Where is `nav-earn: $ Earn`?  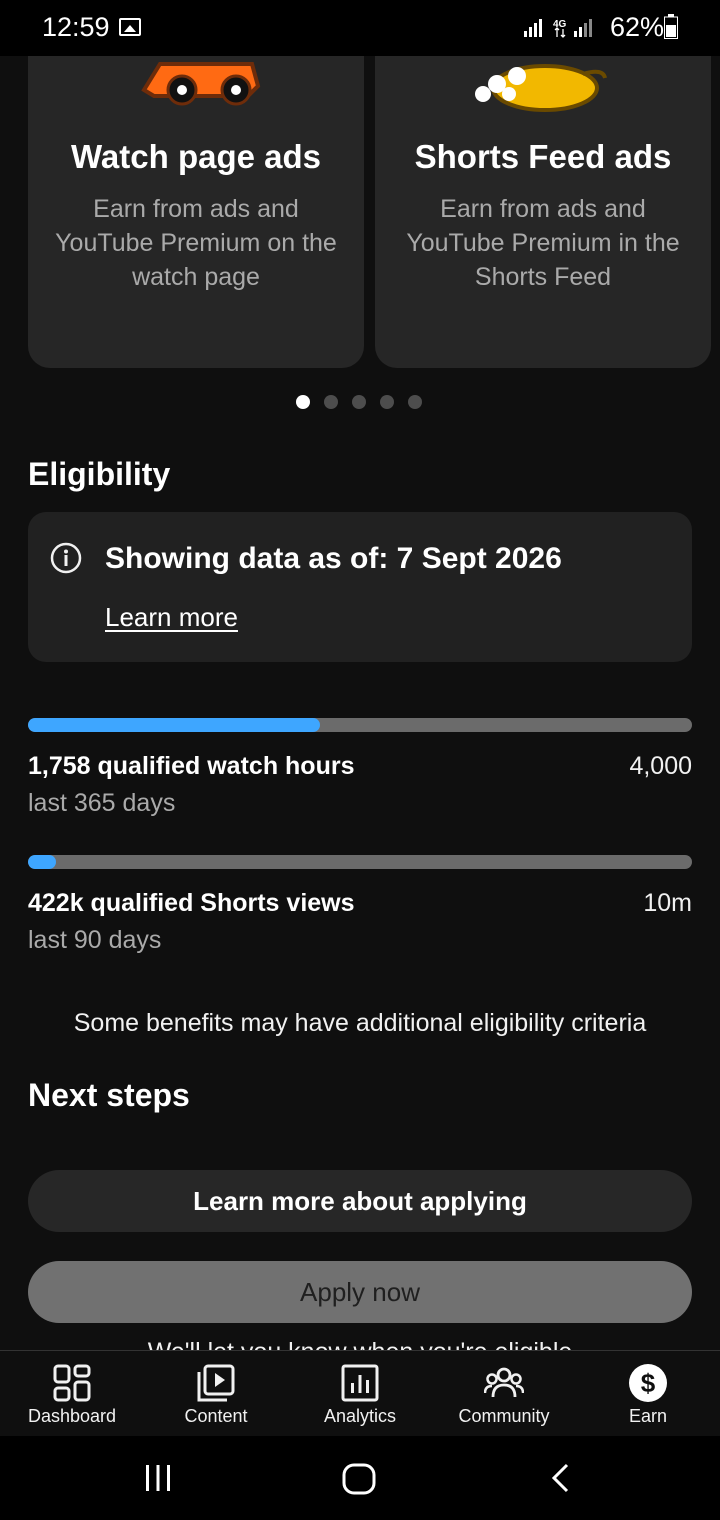 nav-earn: $ Earn is located at coordinates (648, 1394).